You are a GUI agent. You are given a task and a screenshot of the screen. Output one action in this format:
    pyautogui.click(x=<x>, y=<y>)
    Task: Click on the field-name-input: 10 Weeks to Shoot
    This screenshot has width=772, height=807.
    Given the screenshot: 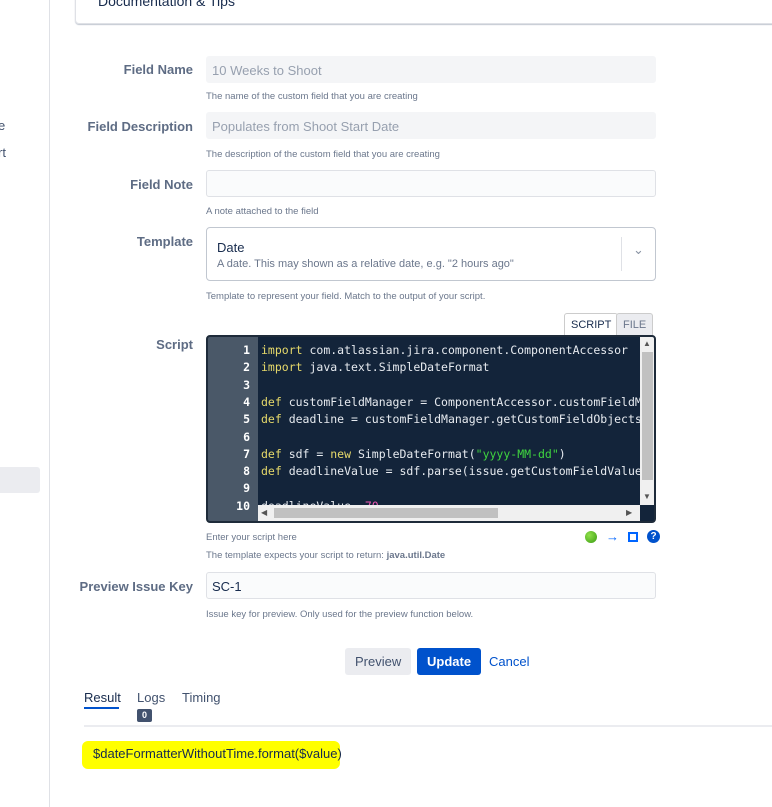 What is the action you would take?
    pyautogui.click(x=431, y=69)
    